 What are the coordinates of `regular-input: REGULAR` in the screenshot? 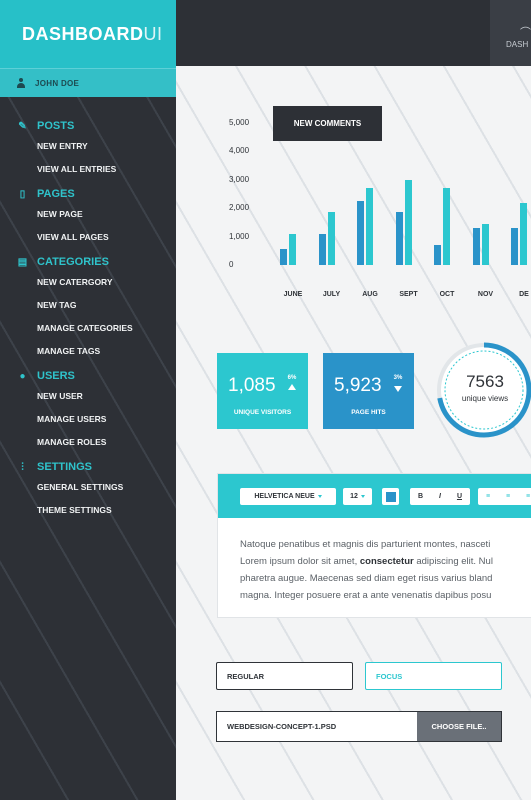 It's located at (284, 676).